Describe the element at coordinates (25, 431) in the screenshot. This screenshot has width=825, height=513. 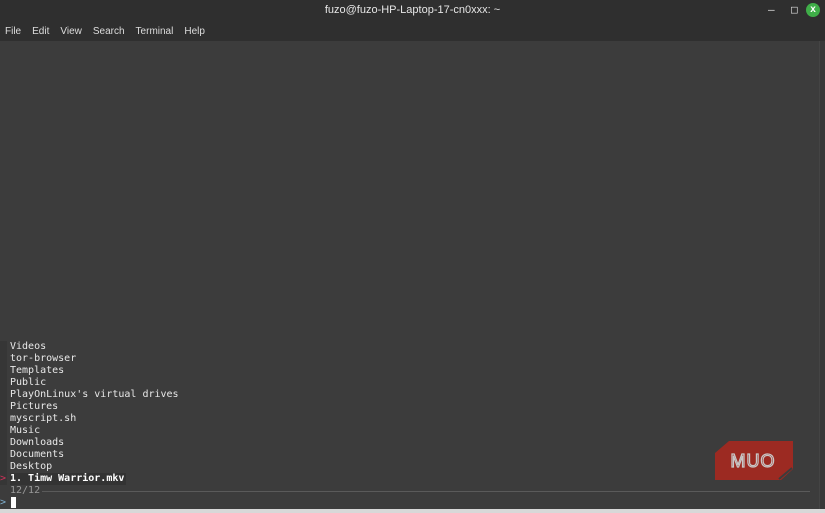
I see `list-item: Music` at that location.